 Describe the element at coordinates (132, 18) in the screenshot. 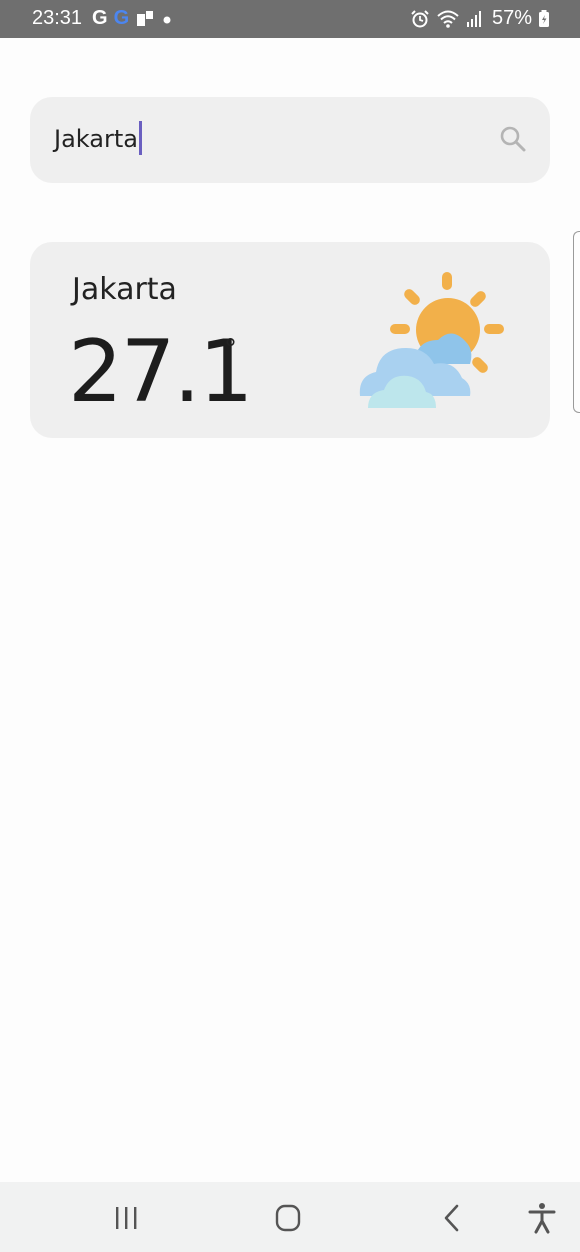

I see `status-left-icons: G G` at that location.